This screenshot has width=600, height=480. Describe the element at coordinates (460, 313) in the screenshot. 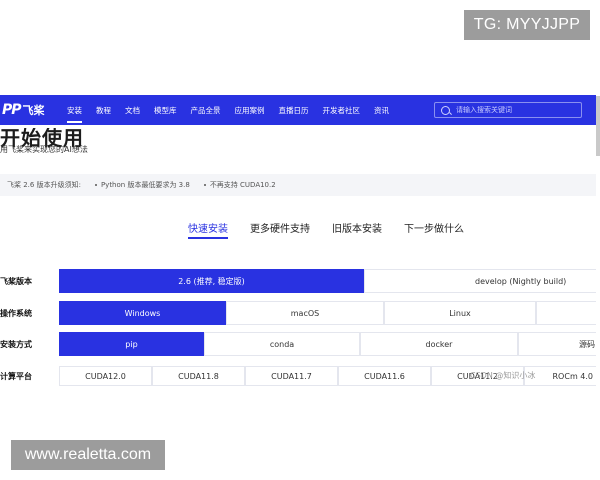

I see `os-option-linux: Linux` at that location.